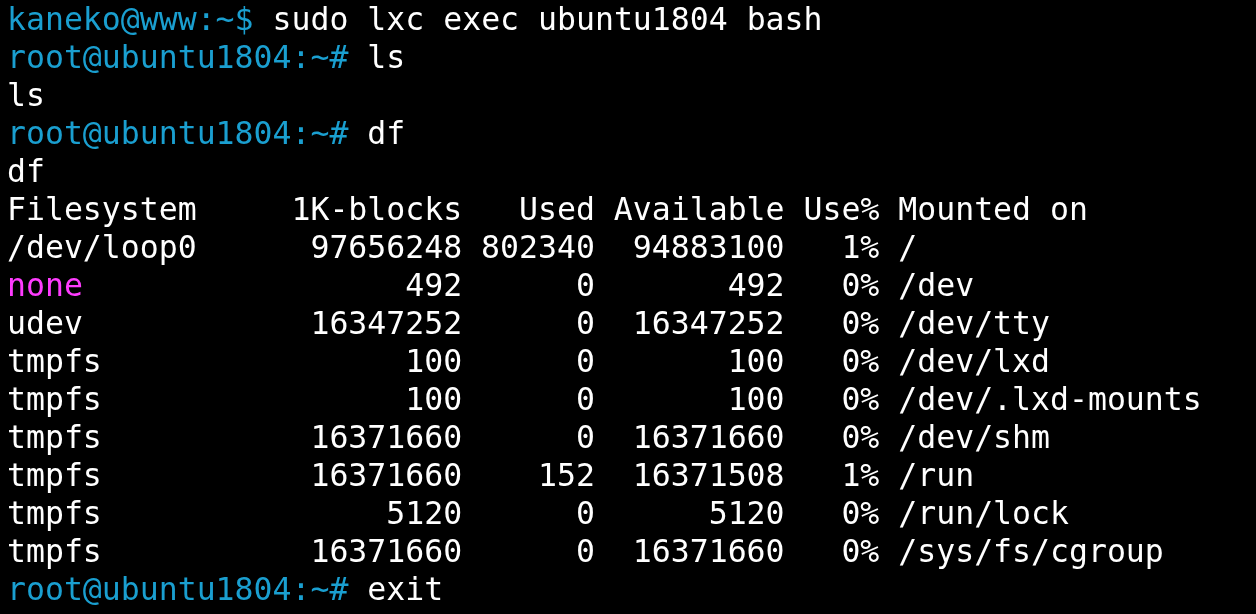  I want to click on column-header: 1K-blocks, so click(377, 209).